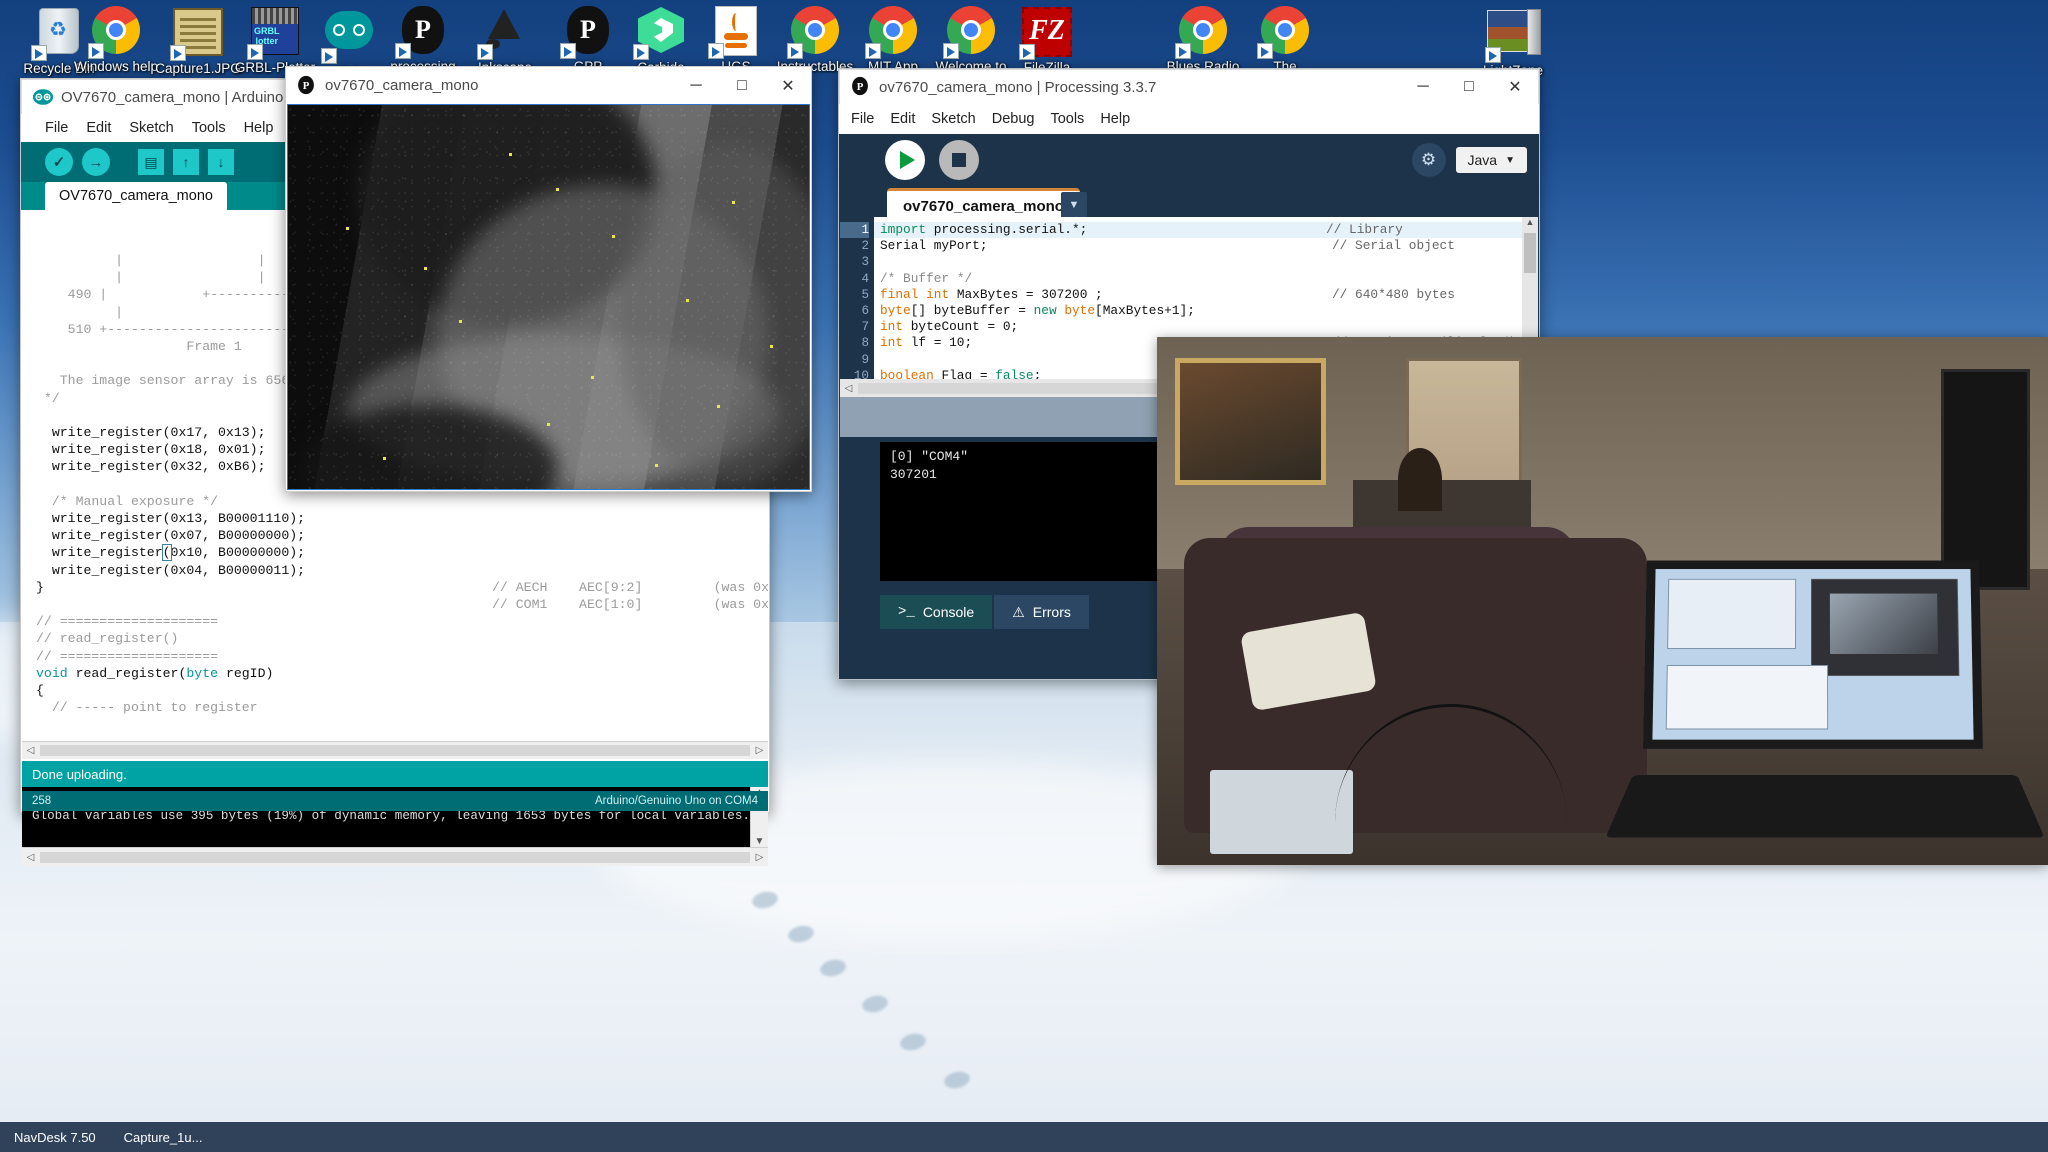 The width and height of the screenshot is (2048, 1152). Describe the element at coordinates (926, 278) in the screenshot. I see `code-line: /* Buffer */` at that location.